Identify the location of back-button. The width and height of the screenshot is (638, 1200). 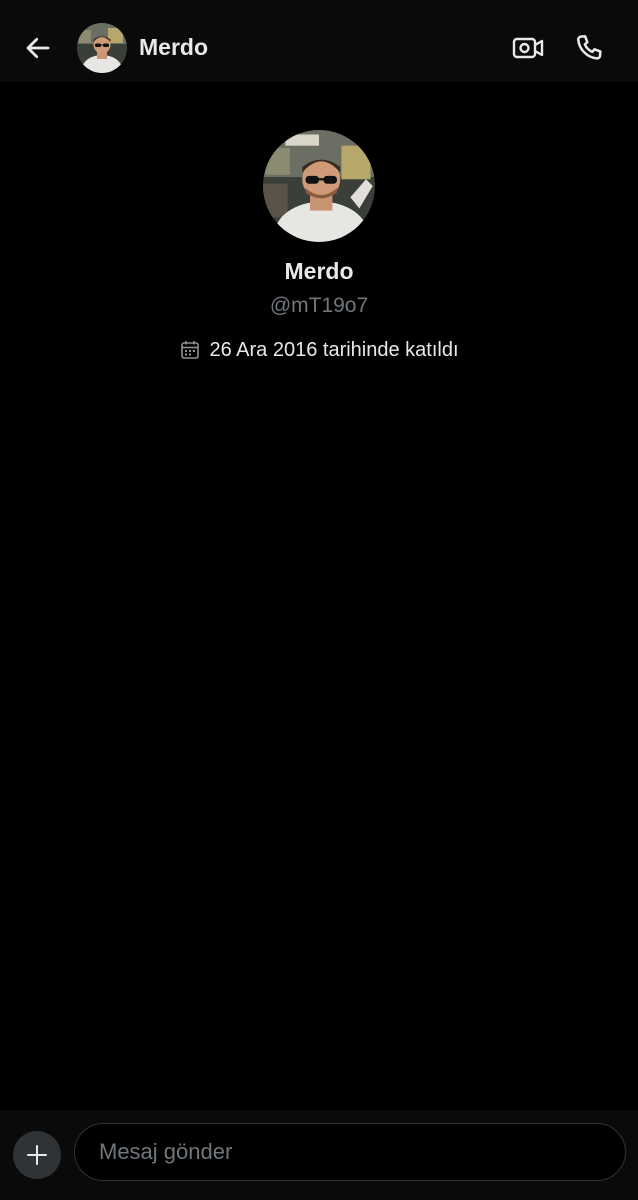
(38, 48).